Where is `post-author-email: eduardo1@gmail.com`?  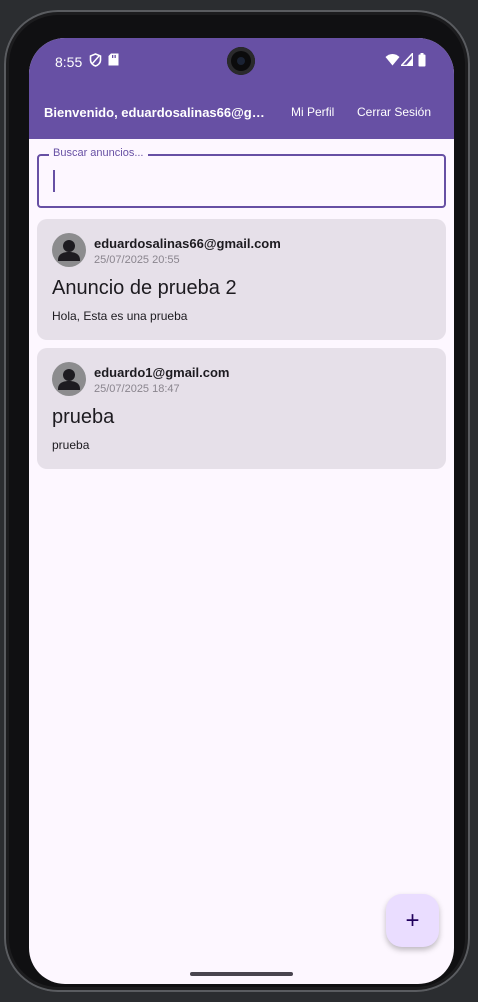
post-author-email: eduardo1@gmail.com is located at coordinates (162, 372).